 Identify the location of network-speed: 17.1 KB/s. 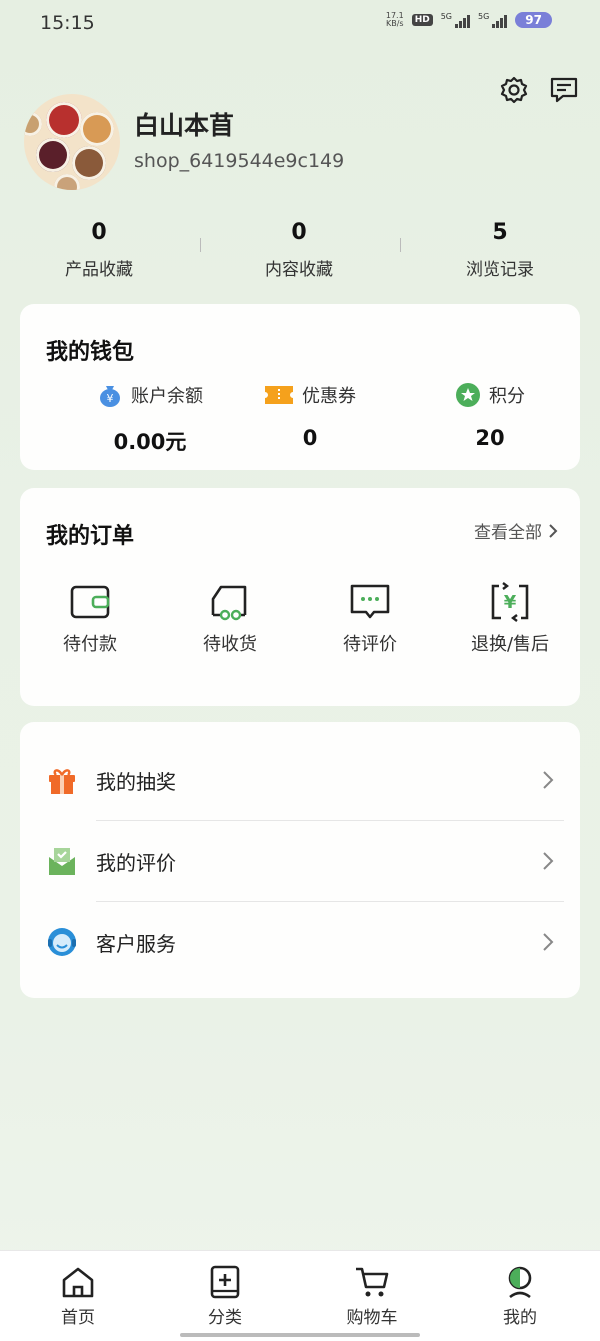
(394, 19).